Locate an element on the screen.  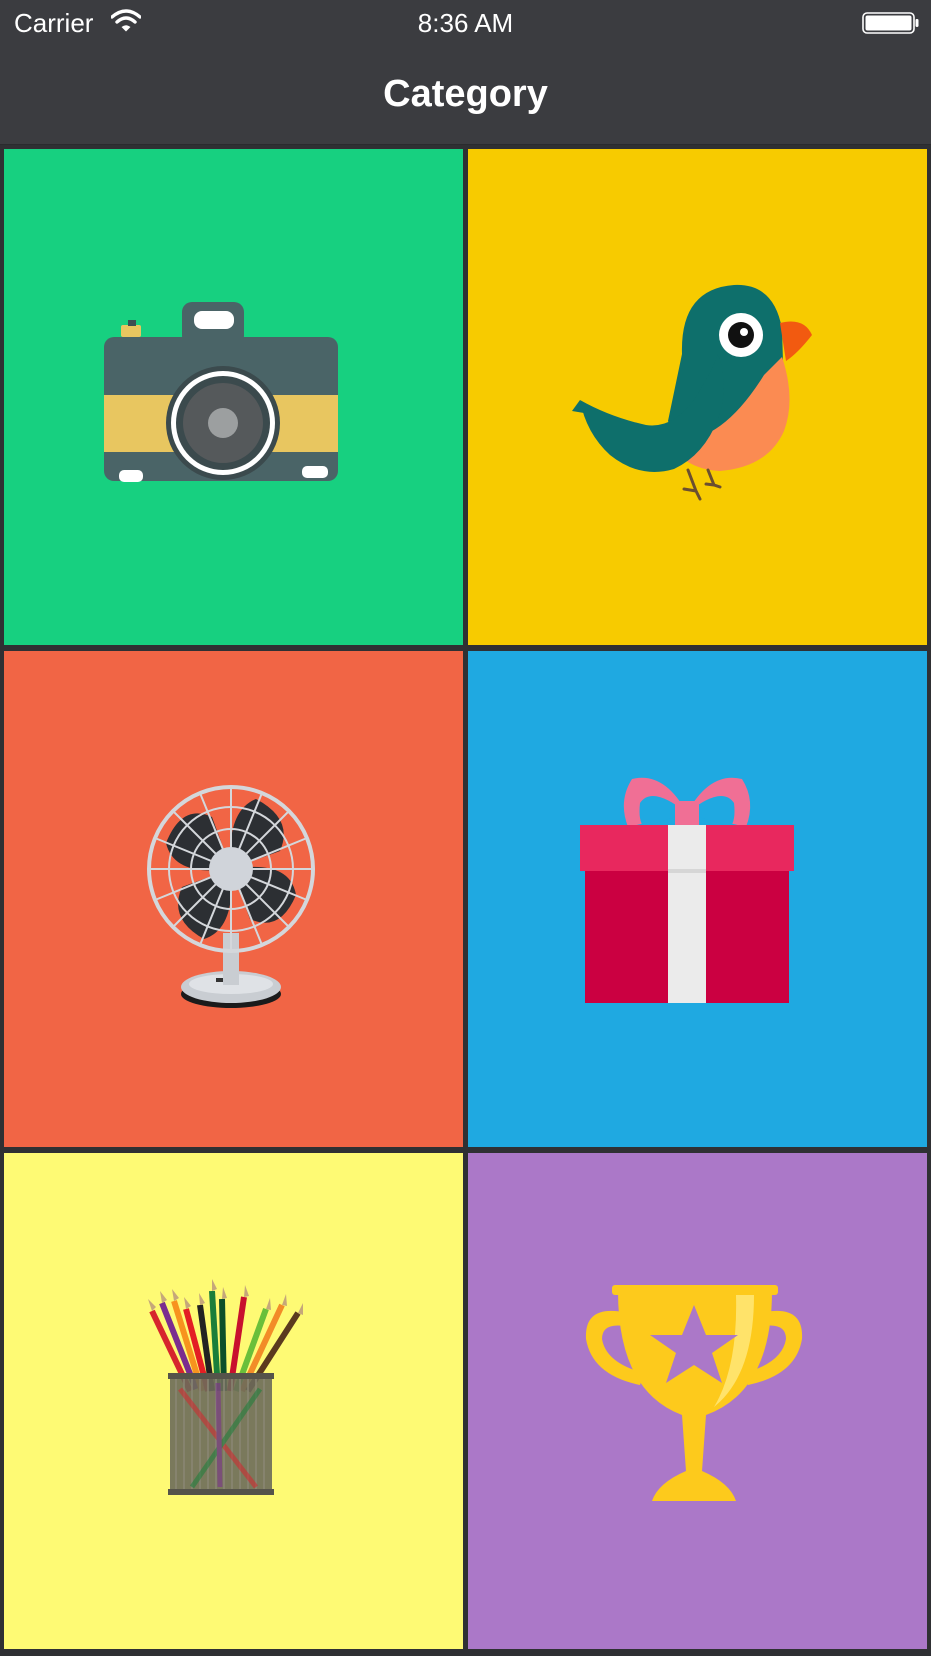
category-tile-camera is located at coordinates (233, 397).